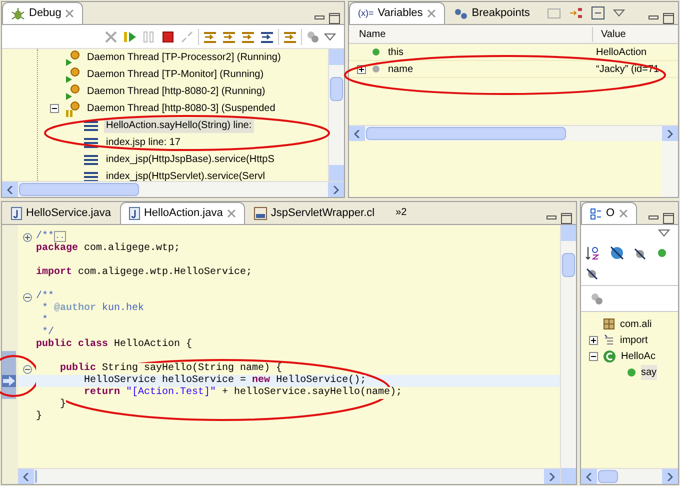 The width and height of the screenshot is (680, 486). I want to click on public-members-icon, so click(662, 253).